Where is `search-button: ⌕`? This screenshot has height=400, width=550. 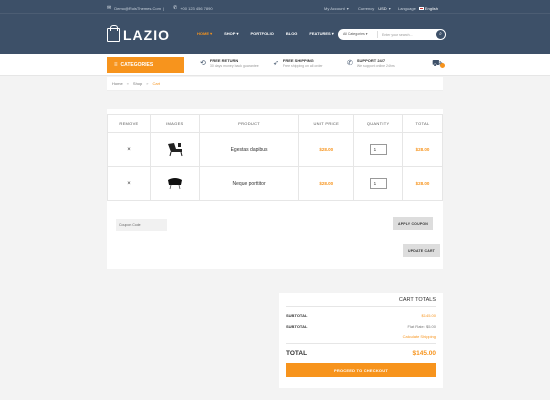
search-button: ⌕ is located at coordinates (440, 34).